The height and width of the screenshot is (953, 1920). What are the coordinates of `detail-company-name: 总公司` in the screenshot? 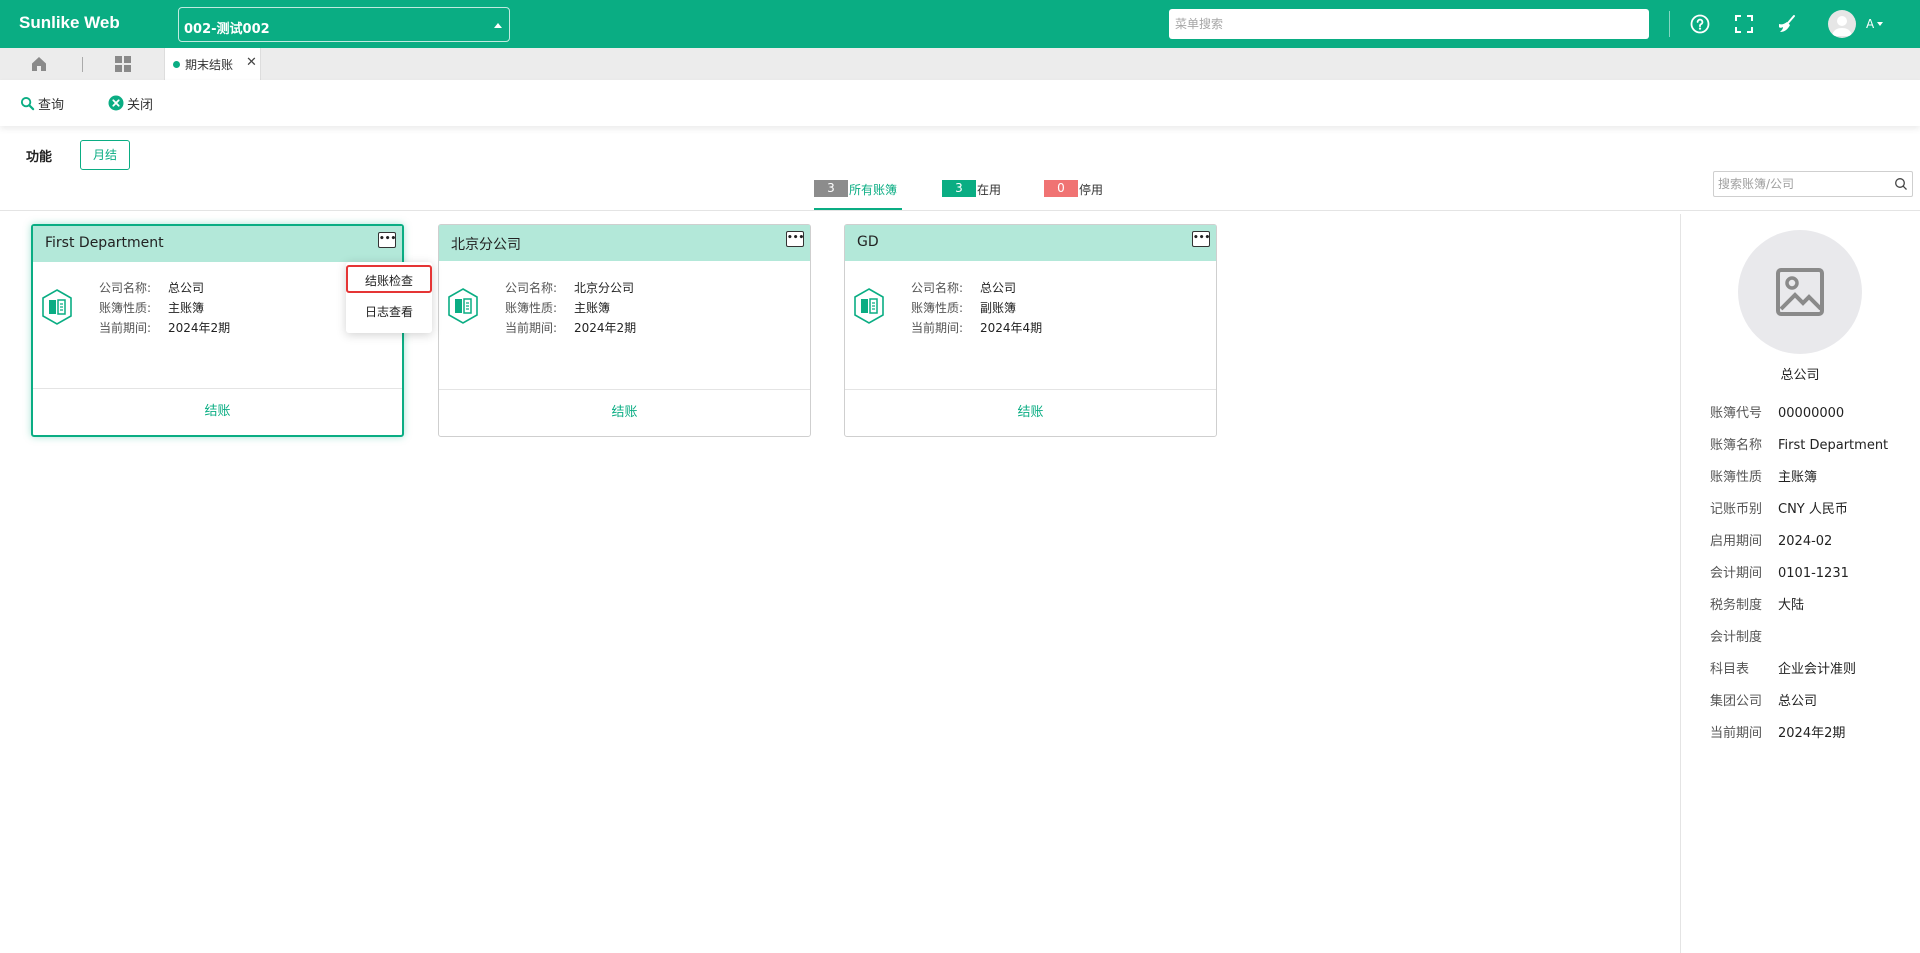 It's located at (1800, 375).